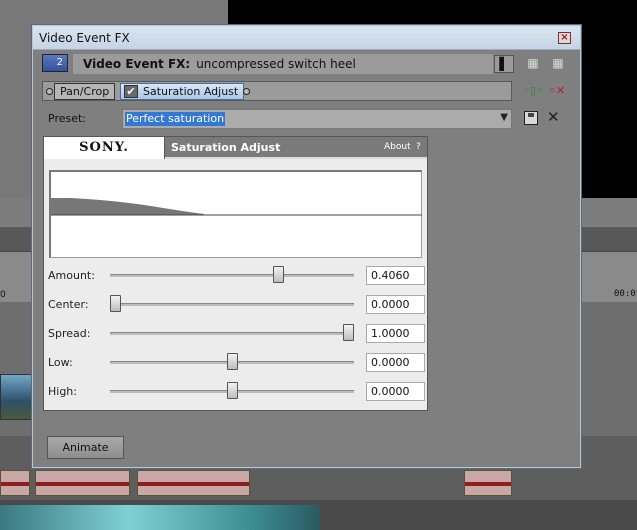 The width and height of the screenshot is (637, 530). Describe the element at coordinates (115, 303) in the screenshot. I see `center-slider-thumb` at that location.